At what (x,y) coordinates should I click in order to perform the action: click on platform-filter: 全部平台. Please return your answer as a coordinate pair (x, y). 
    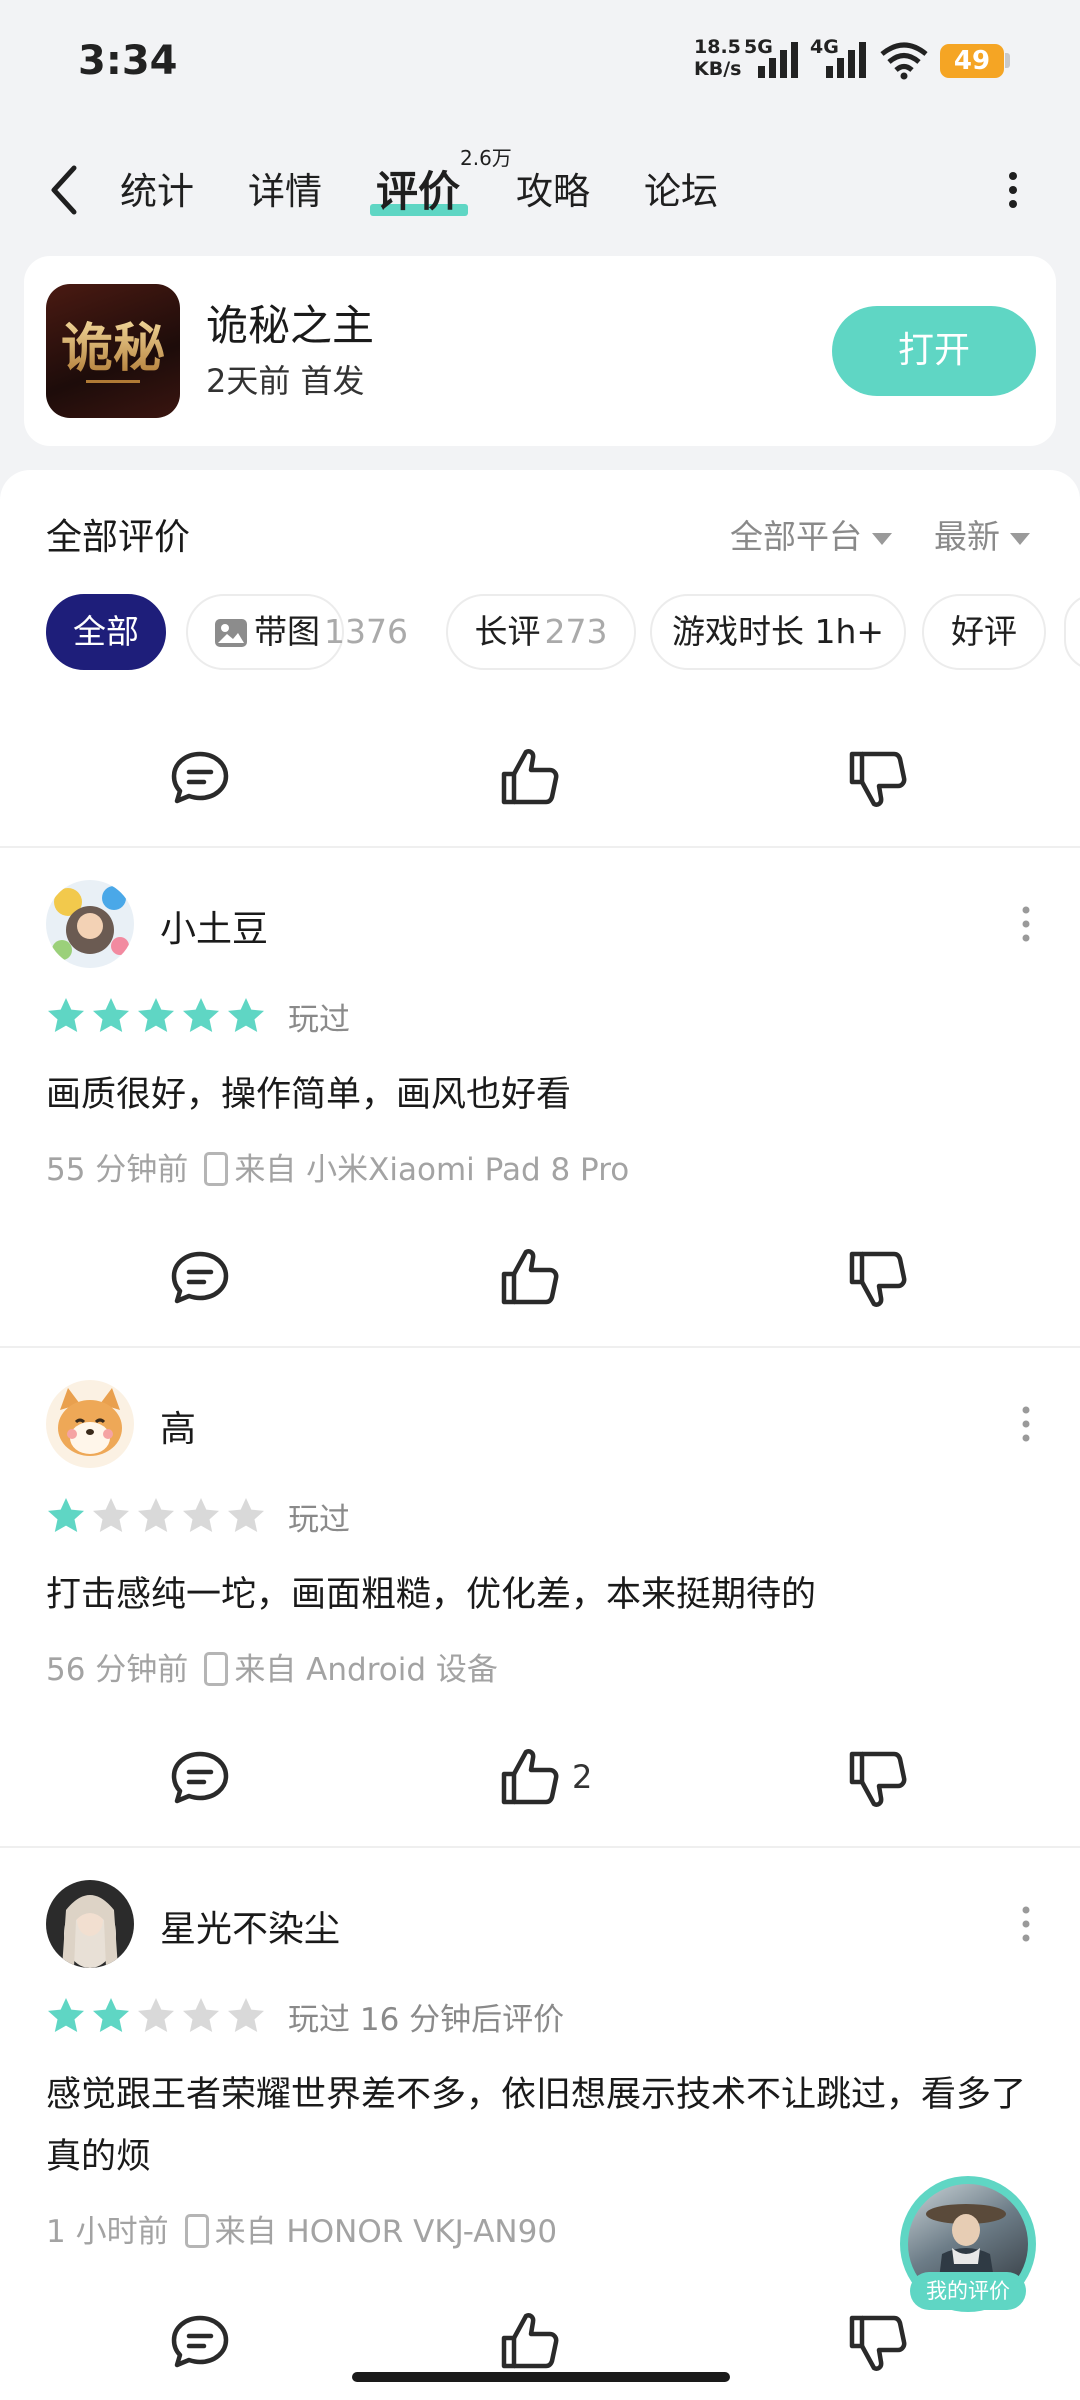
    Looking at the image, I should click on (811, 534).